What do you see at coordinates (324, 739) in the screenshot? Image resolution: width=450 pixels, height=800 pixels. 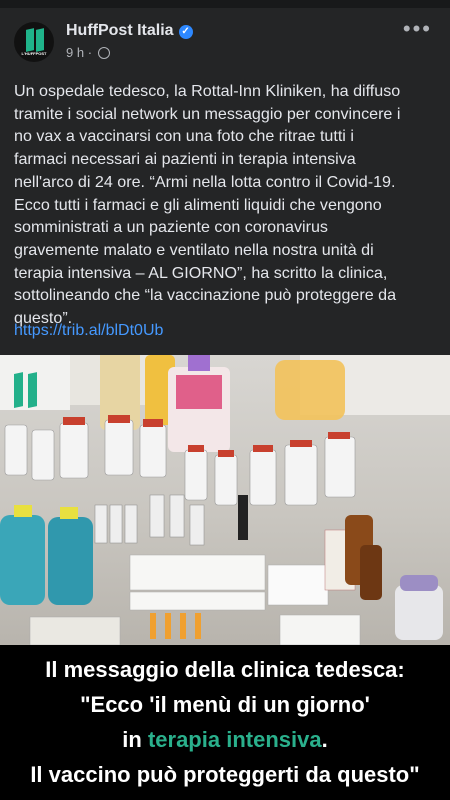 I see `caption-line-3-suffix: .` at bounding box center [324, 739].